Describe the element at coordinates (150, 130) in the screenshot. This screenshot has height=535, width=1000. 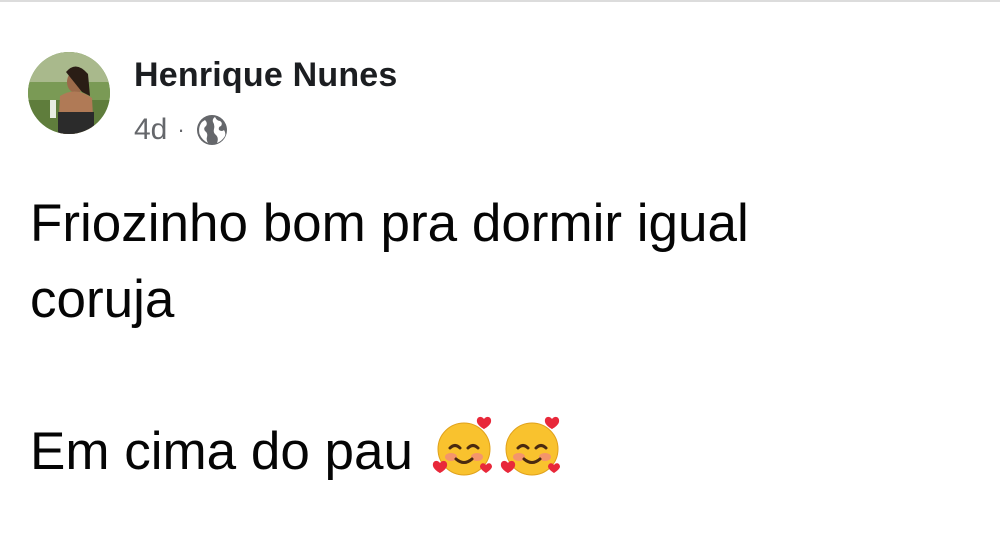
I see `timestamp: 4d` at that location.